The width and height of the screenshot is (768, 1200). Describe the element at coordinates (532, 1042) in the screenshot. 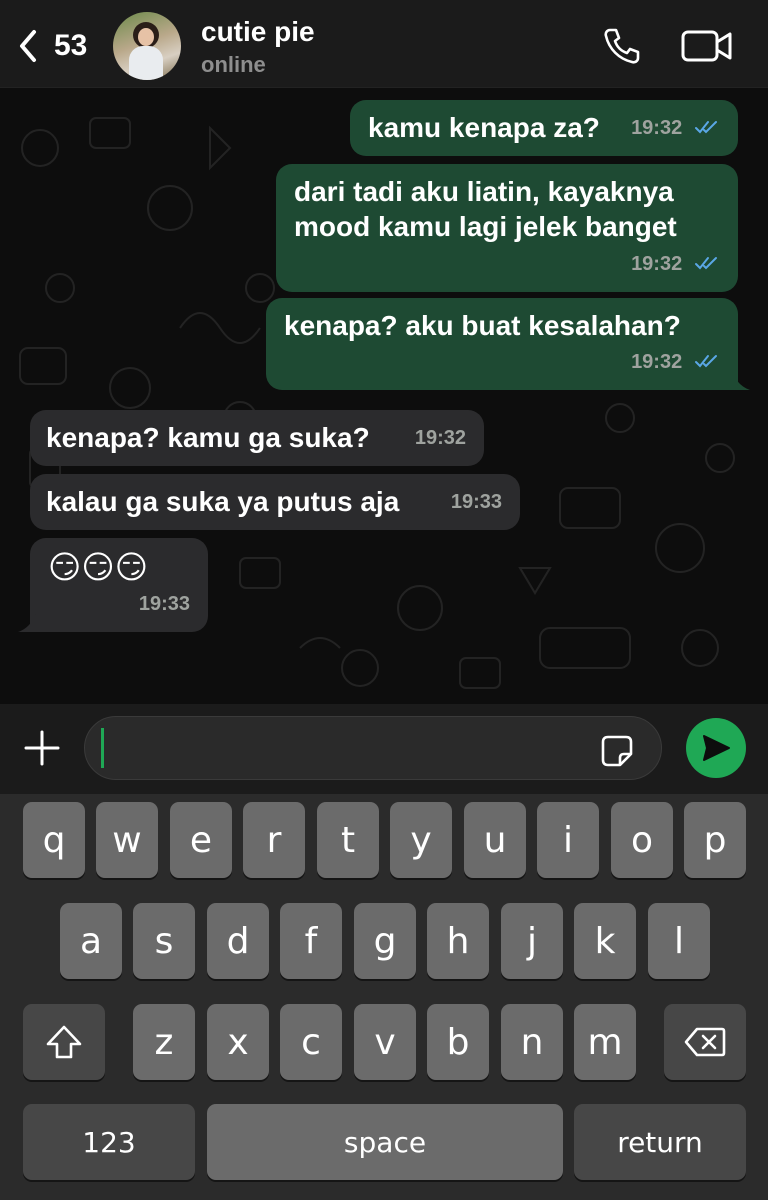

I see `key-n: n` at that location.